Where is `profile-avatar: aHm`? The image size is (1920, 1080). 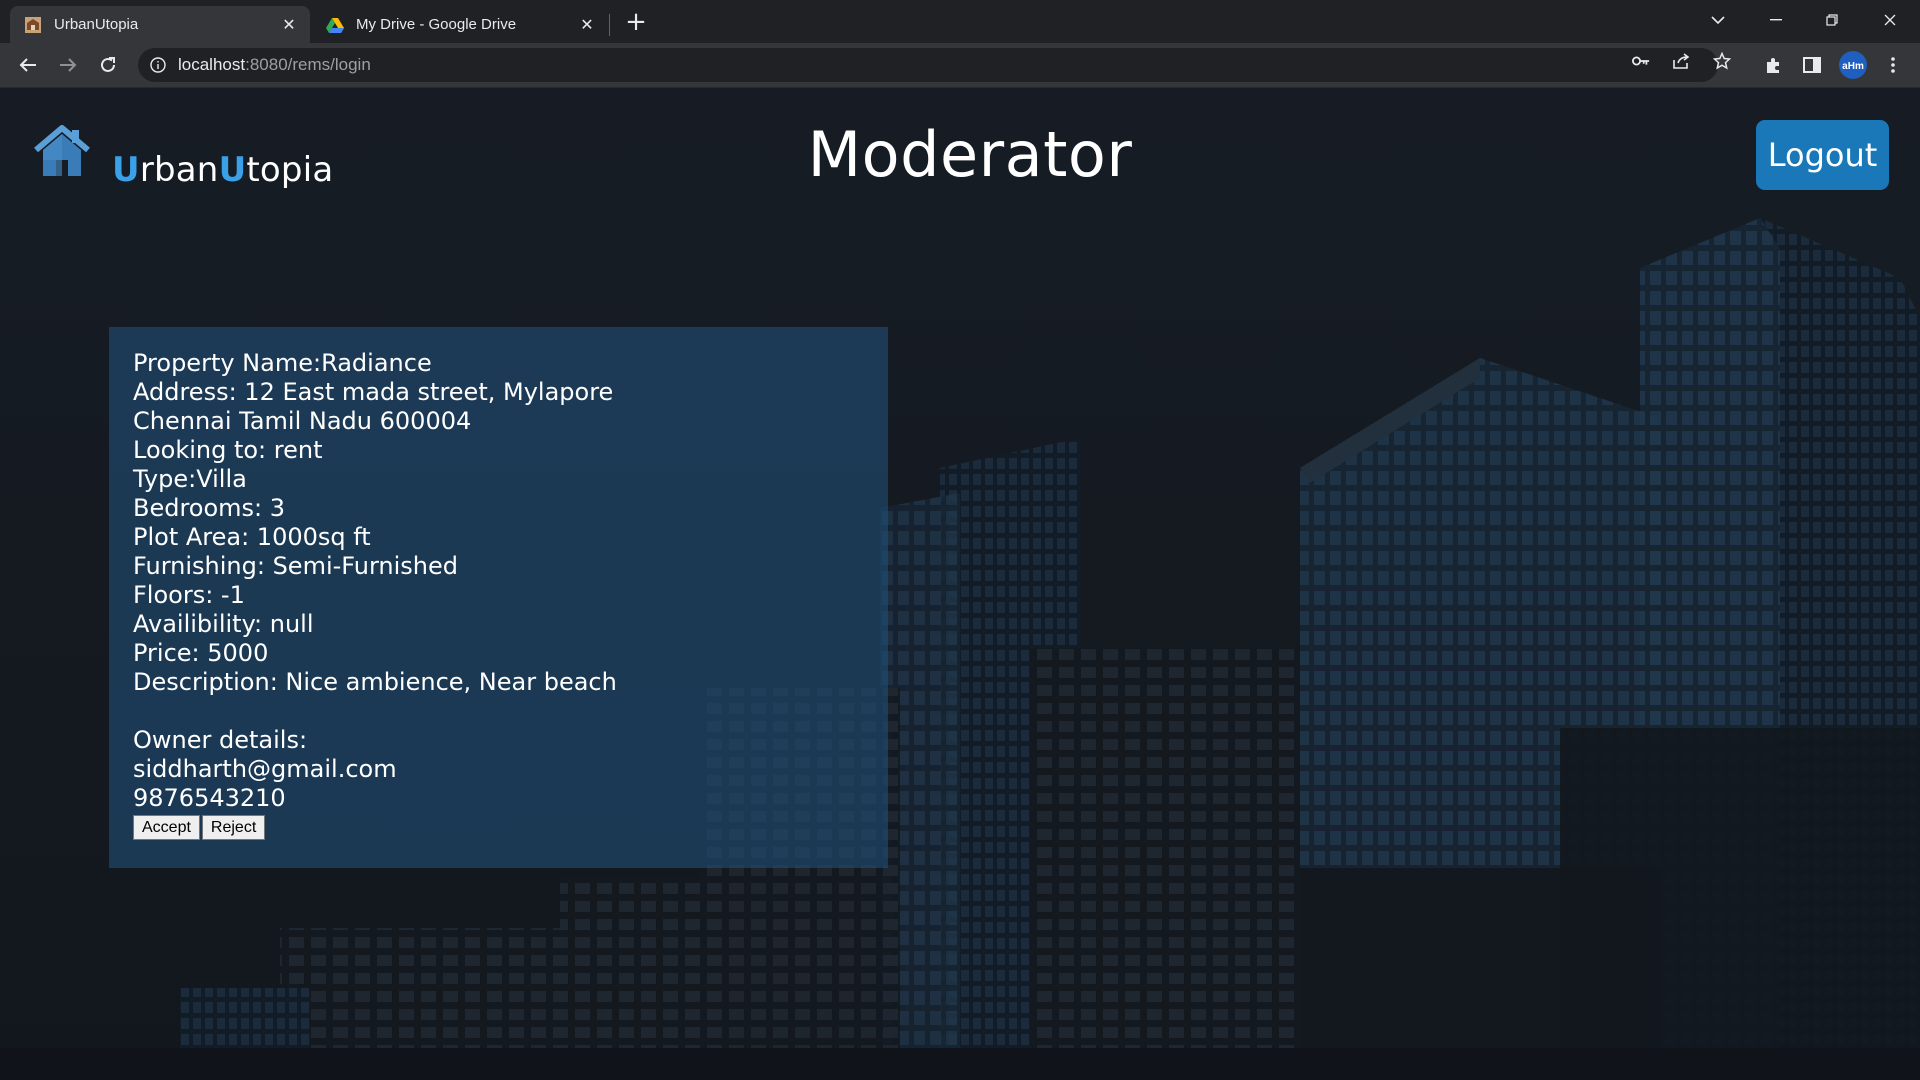 profile-avatar: aHm is located at coordinates (1853, 65).